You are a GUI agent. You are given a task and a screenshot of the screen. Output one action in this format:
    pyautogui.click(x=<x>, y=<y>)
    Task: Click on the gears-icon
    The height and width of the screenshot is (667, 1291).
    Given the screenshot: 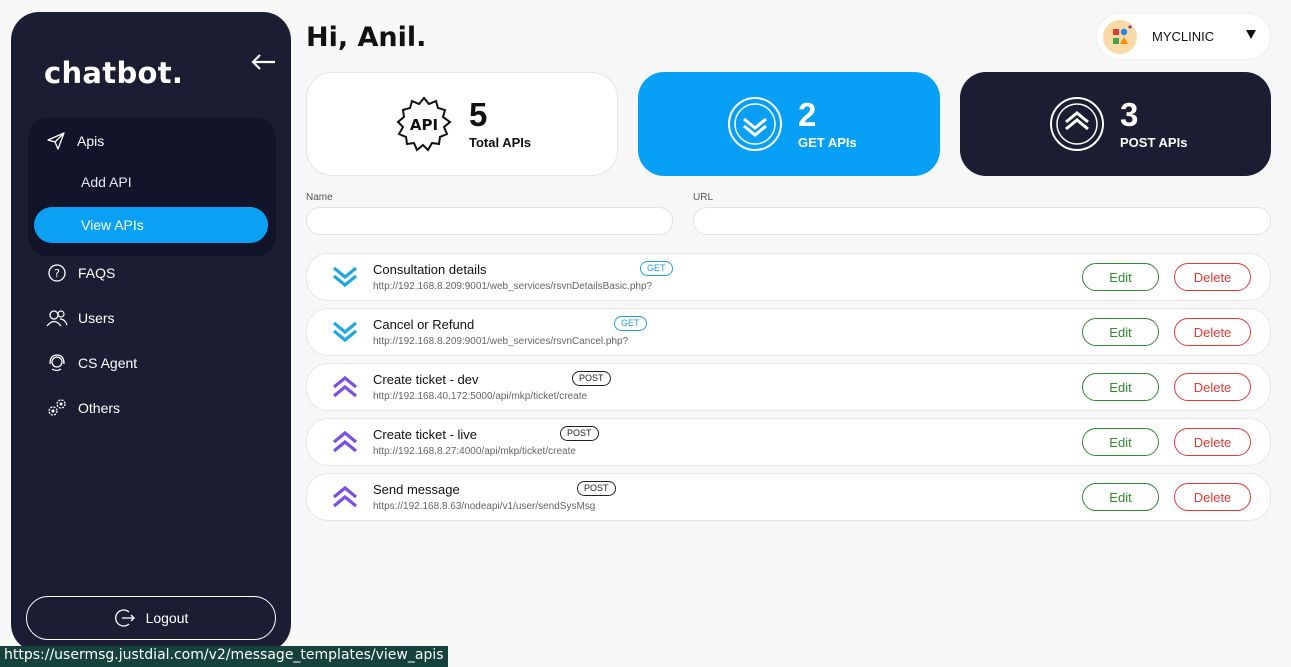 What is the action you would take?
    pyautogui.click(x=57, y=408)
    